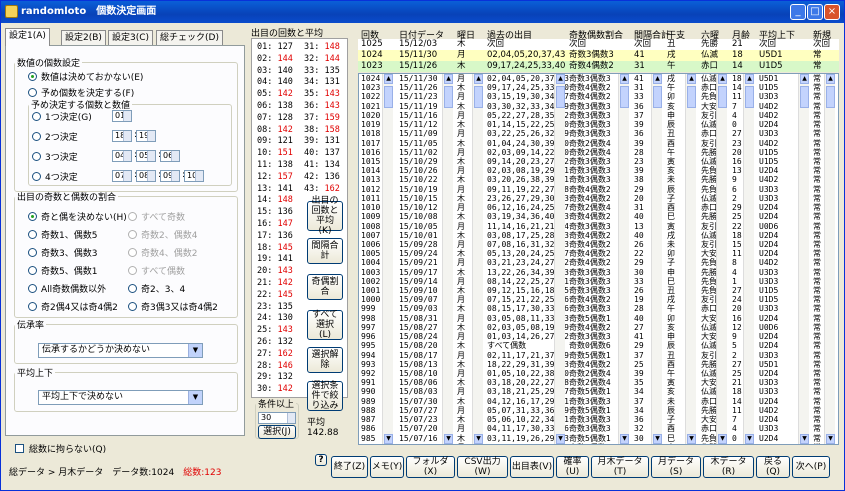 Image resolution: width=845 pixels, height=491 pixels. I want to click on radio-preset-2: 2つ決定, so click(55, 136).